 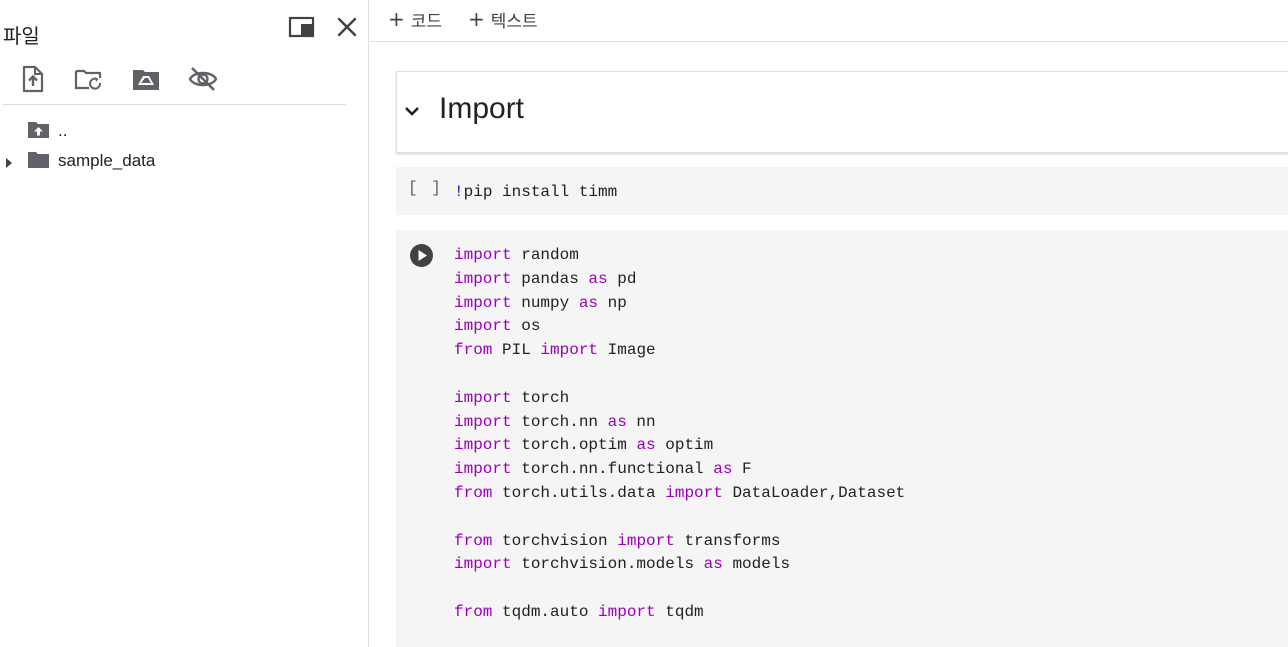 I want to click on code-token: optim, so click(x=684, y=445).